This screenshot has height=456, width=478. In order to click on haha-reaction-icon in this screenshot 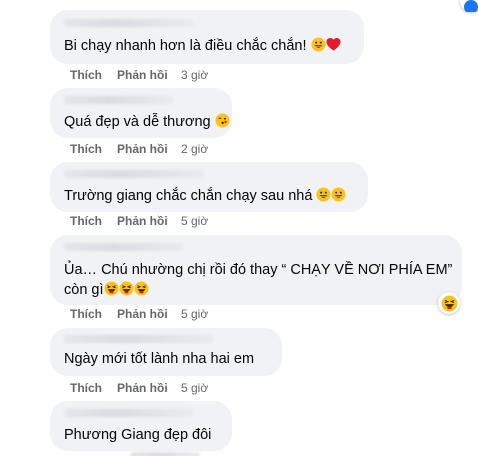, I will do `click(449, 303)`.